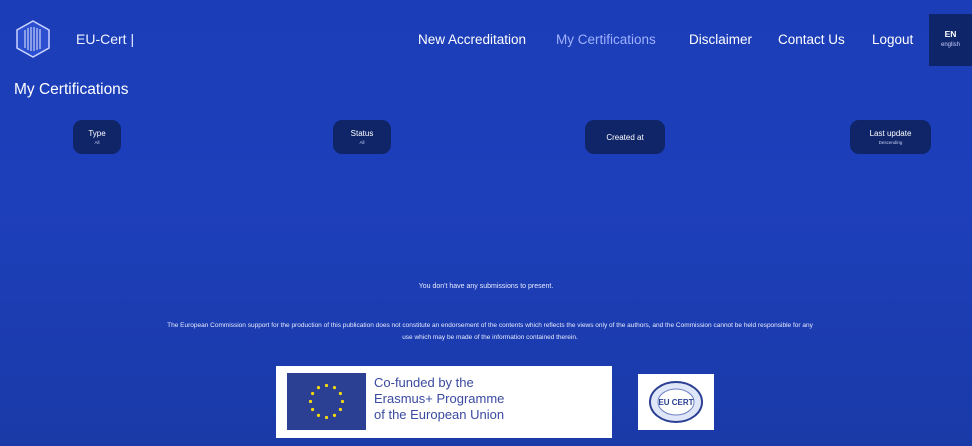 The image size is (972, 446). I want to click on partner-logo-text: EU CERT, so click(675, 402).